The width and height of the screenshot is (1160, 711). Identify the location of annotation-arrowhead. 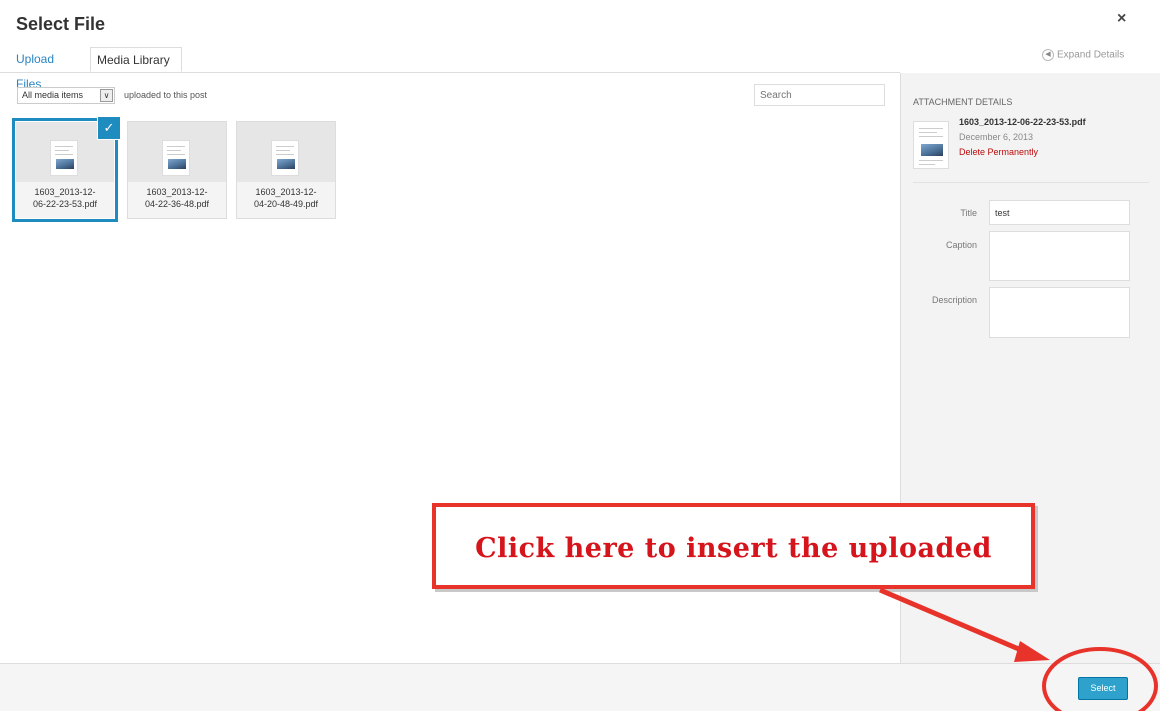
(1032, 651).